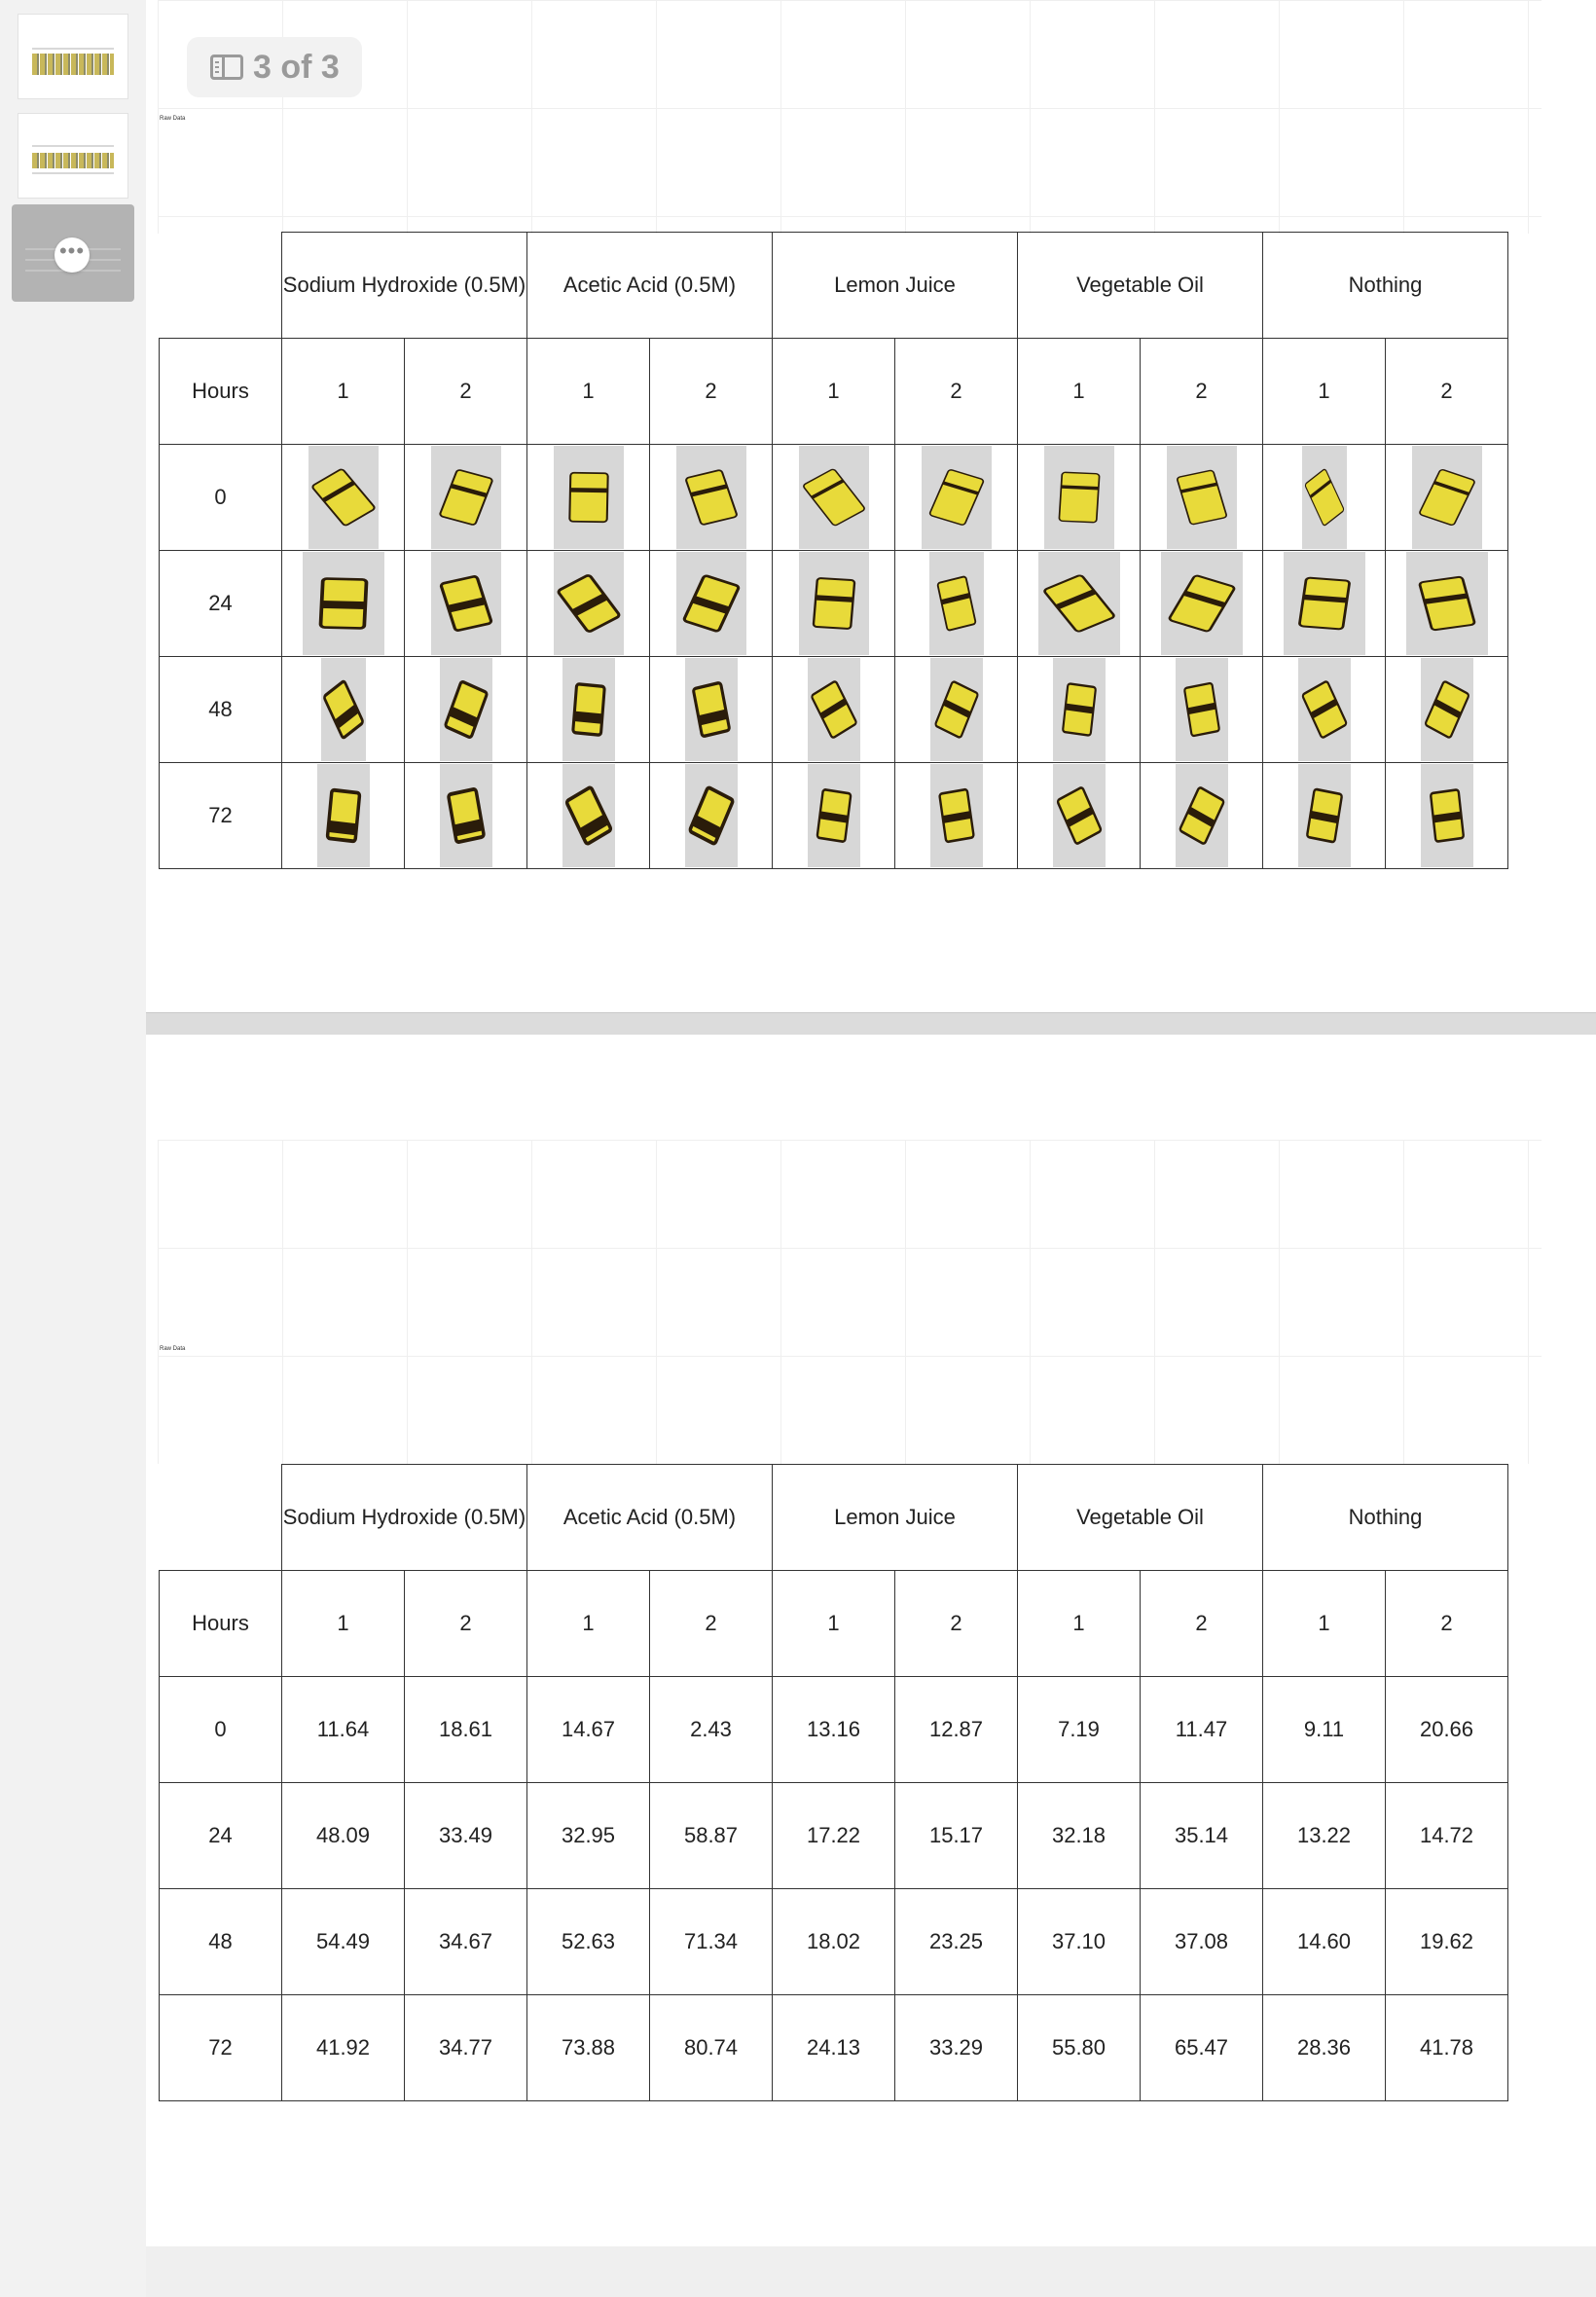 The width and height of the screenshot is (1596, 2297). I want to click on value-cell: 20.66, so click(1447, 1729).